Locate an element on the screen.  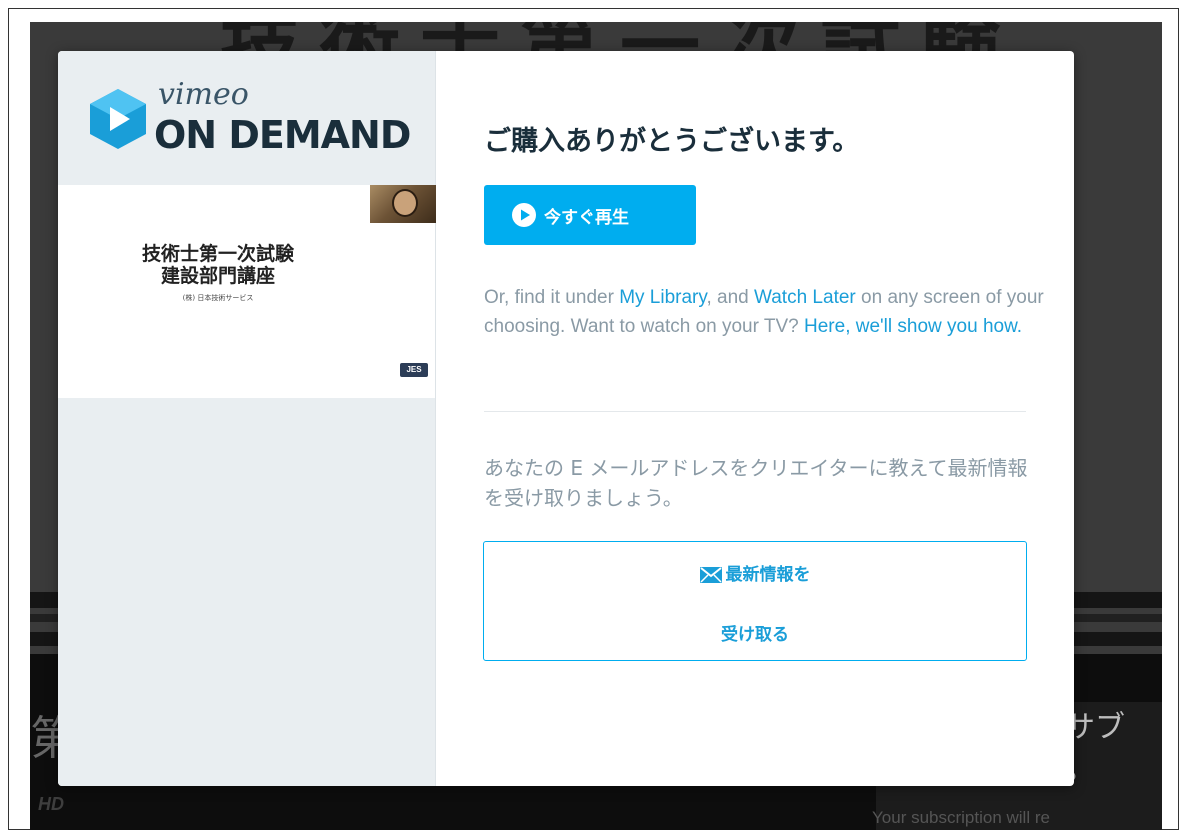
vimeo-wordmark: vimeo is located at coordinates (203, 94).